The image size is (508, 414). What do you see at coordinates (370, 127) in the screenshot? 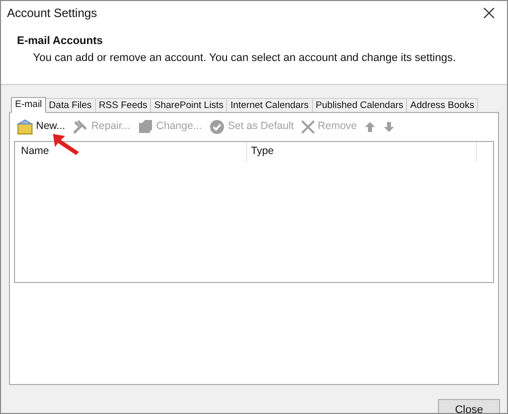
I see `arrow-up-icon` at bounding box center [370, 127].